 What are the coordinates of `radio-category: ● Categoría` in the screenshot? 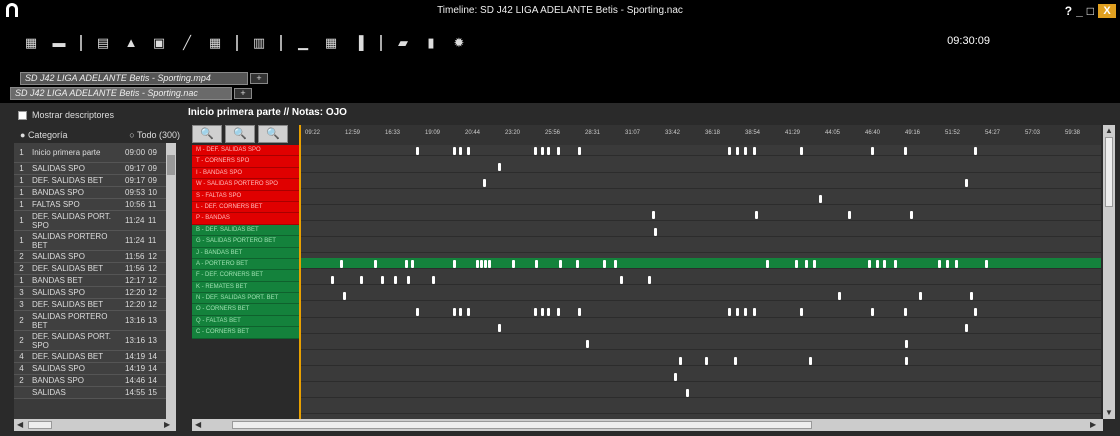 It's located at (43, 135).